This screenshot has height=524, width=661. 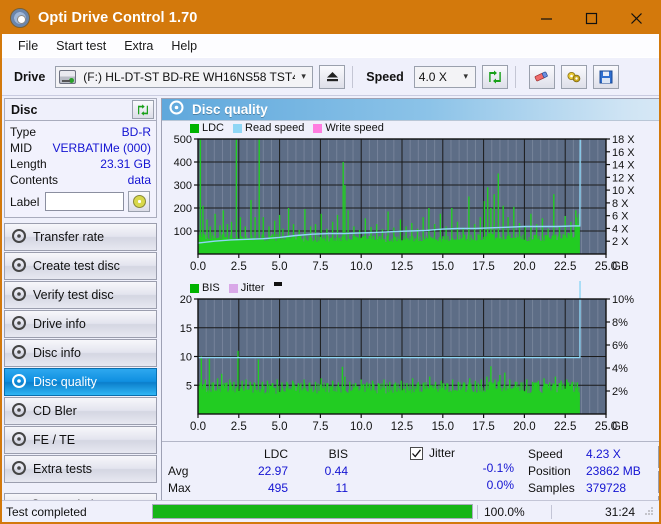 What do you see at coordinates (603, 454) in the screenshot?
I see `speed-row-value: 4.23 X` at bounding box center [603, 454].